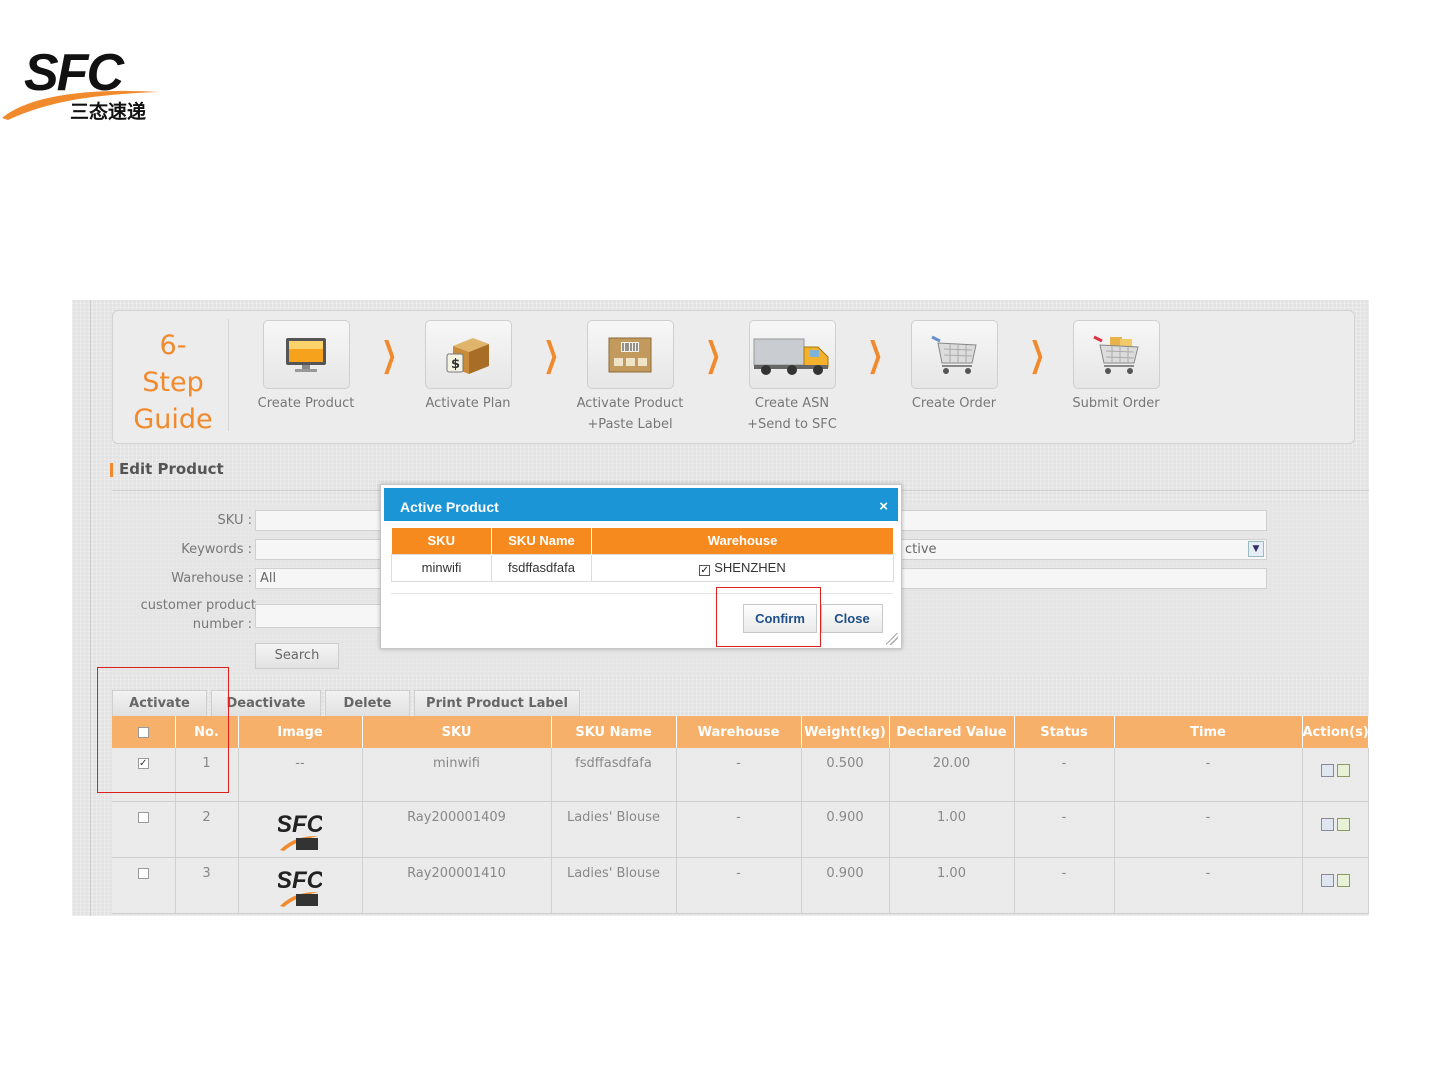 The height and width of the screenshot is (1080, 1440). Describe the element at coordinates (367, 703) in the screenshot. I see `delete-button: Delete` at that location.